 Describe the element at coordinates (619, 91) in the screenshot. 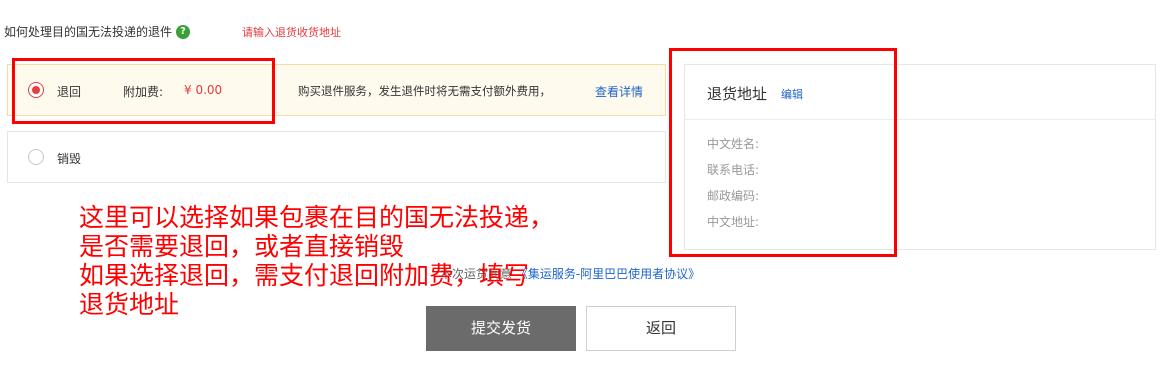

I see `view-details-link: 查看详情` at that location.